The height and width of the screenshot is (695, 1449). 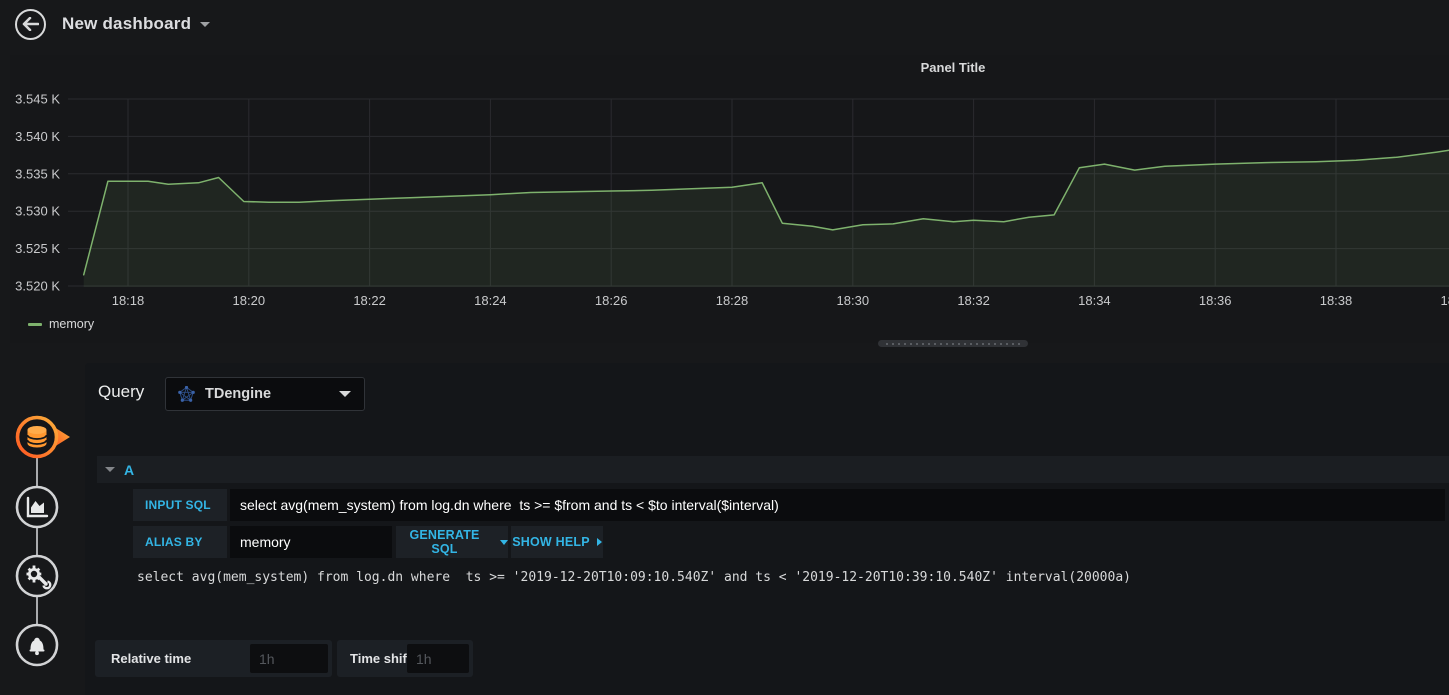 What do you see at coordinates (1215, 300) in the screenshot?
I see `svg-text: 18:36` at bounding box center [1215, 300].